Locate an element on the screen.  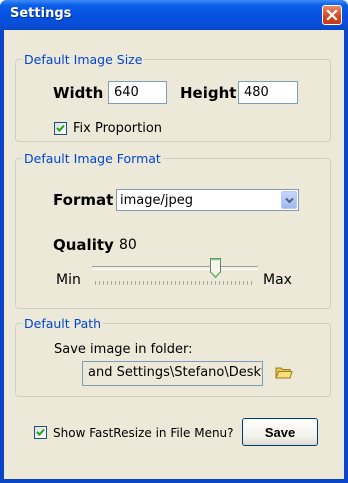
show-in-file-menu-label: Show FastResize in File Menu? is located at coordinates (143, 433).